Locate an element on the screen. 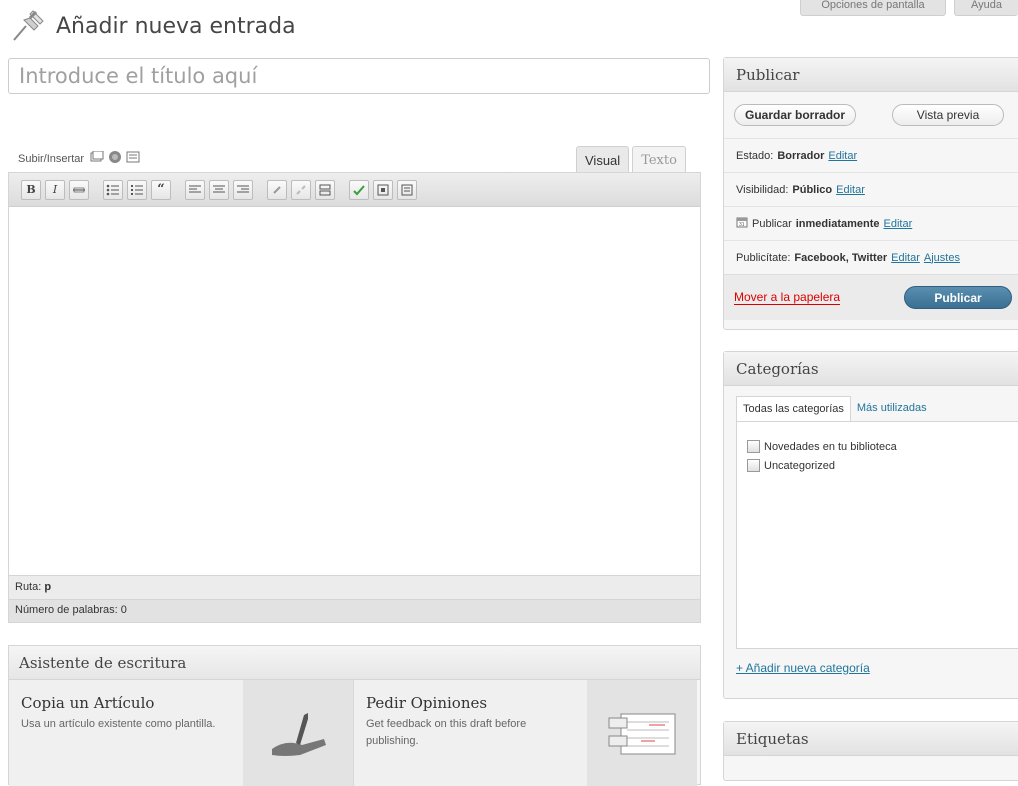 The width and height of the screenshot is (1018, 786). blockquote-icon: “ is located at coordinates (161, 189).